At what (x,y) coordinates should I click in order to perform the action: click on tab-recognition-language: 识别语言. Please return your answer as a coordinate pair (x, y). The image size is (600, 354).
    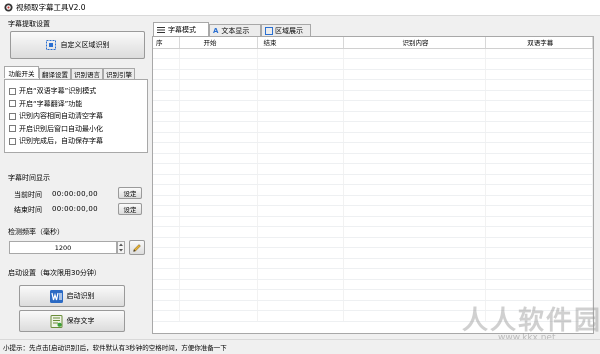
    Looking at the image, I should click on (87, 73).